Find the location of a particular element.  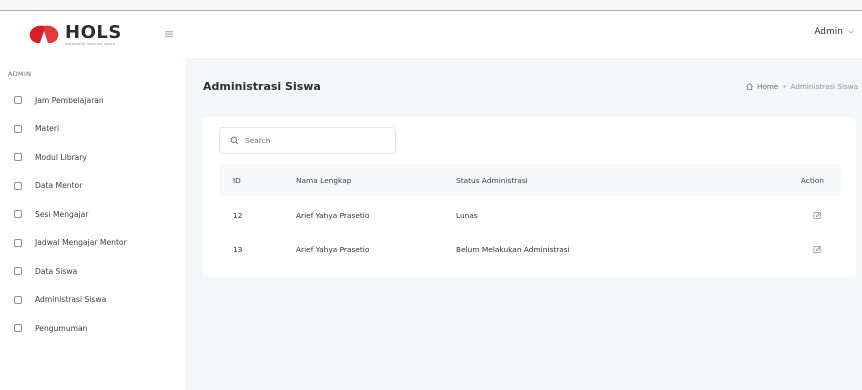

sidebar-item-materi: Materi is located at coordinates (92, 129).